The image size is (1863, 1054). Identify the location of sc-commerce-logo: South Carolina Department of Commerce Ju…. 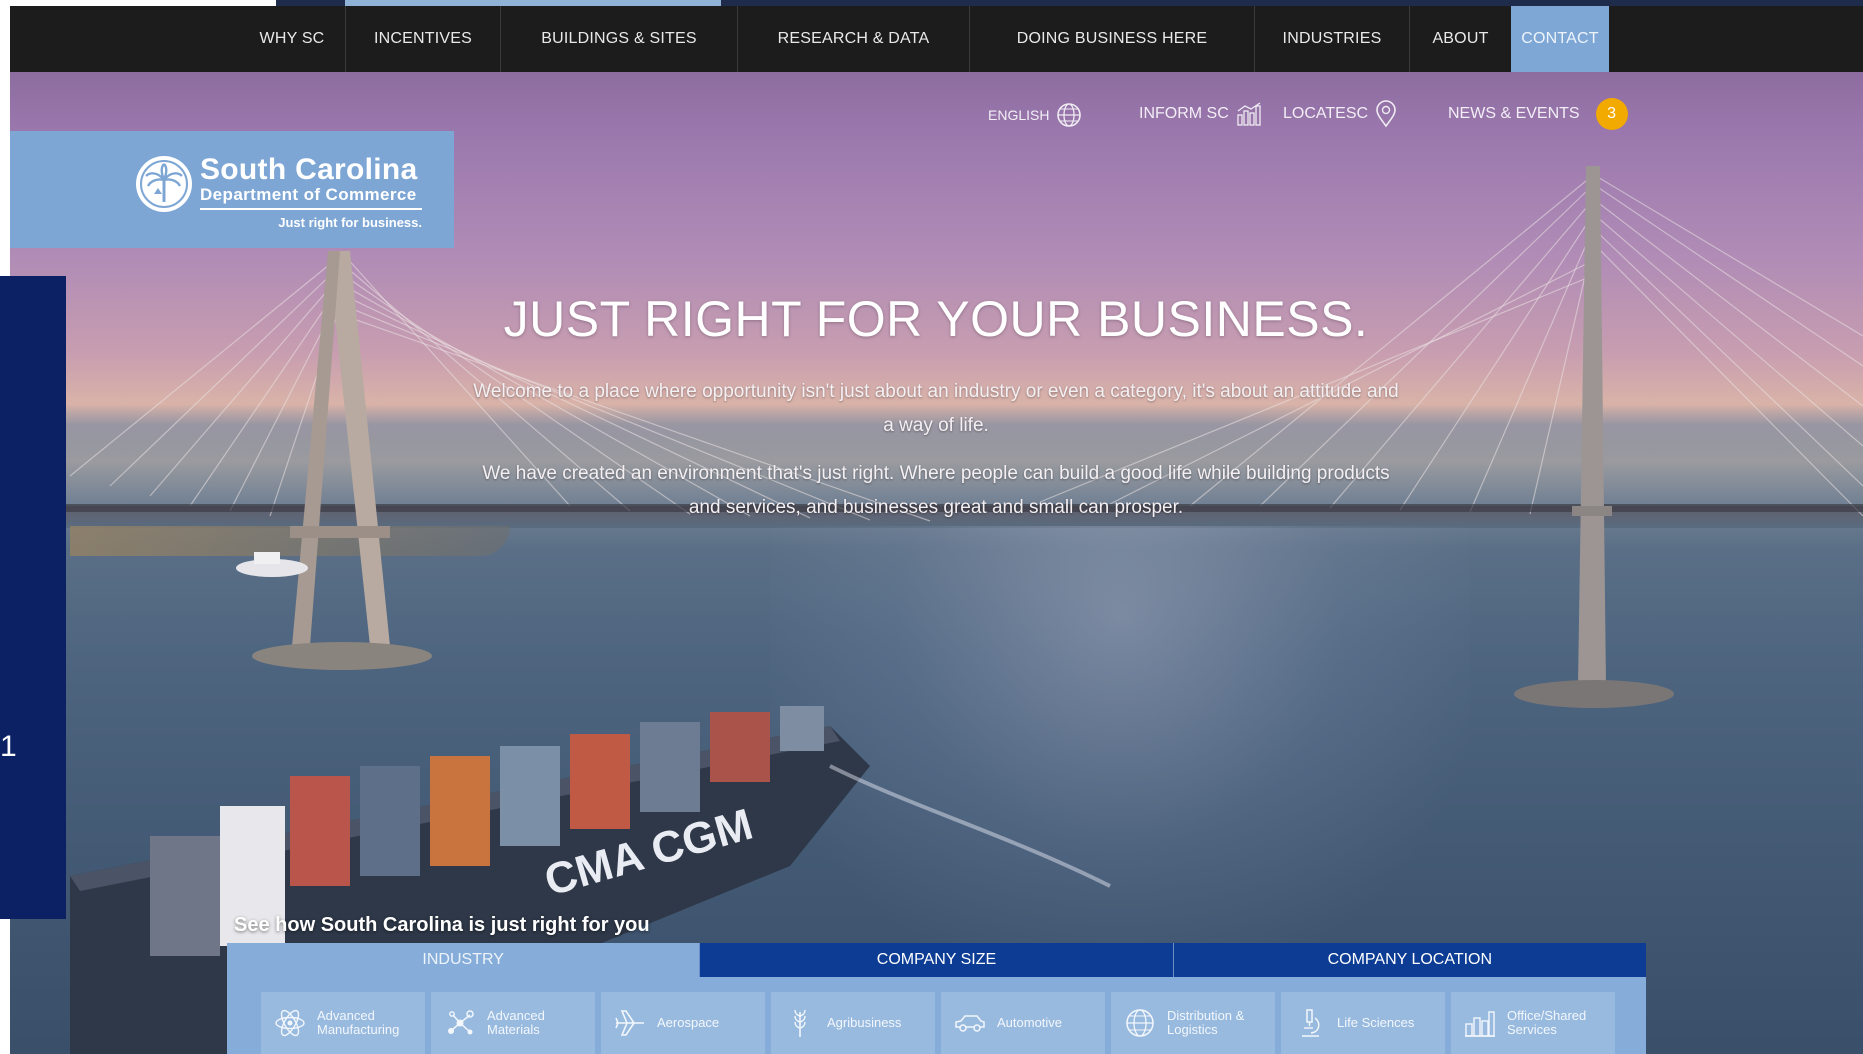
(232, 189).